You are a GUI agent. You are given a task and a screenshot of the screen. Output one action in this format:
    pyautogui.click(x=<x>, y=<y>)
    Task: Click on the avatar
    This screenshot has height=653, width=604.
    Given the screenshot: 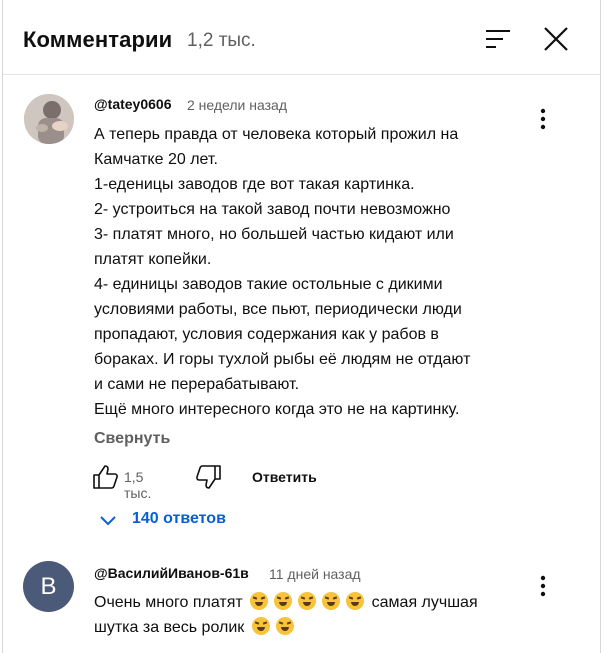 What is the action you would take?
    pyautogui.click(x=49, y=119)
    